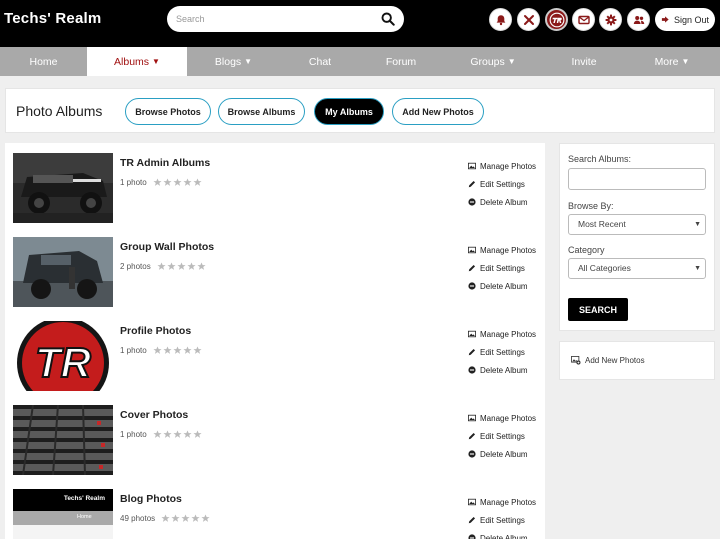 Image resolution: width=720 pixels, height=539 pixels. I want to click on profile-avatar-button, so click(556, 19).